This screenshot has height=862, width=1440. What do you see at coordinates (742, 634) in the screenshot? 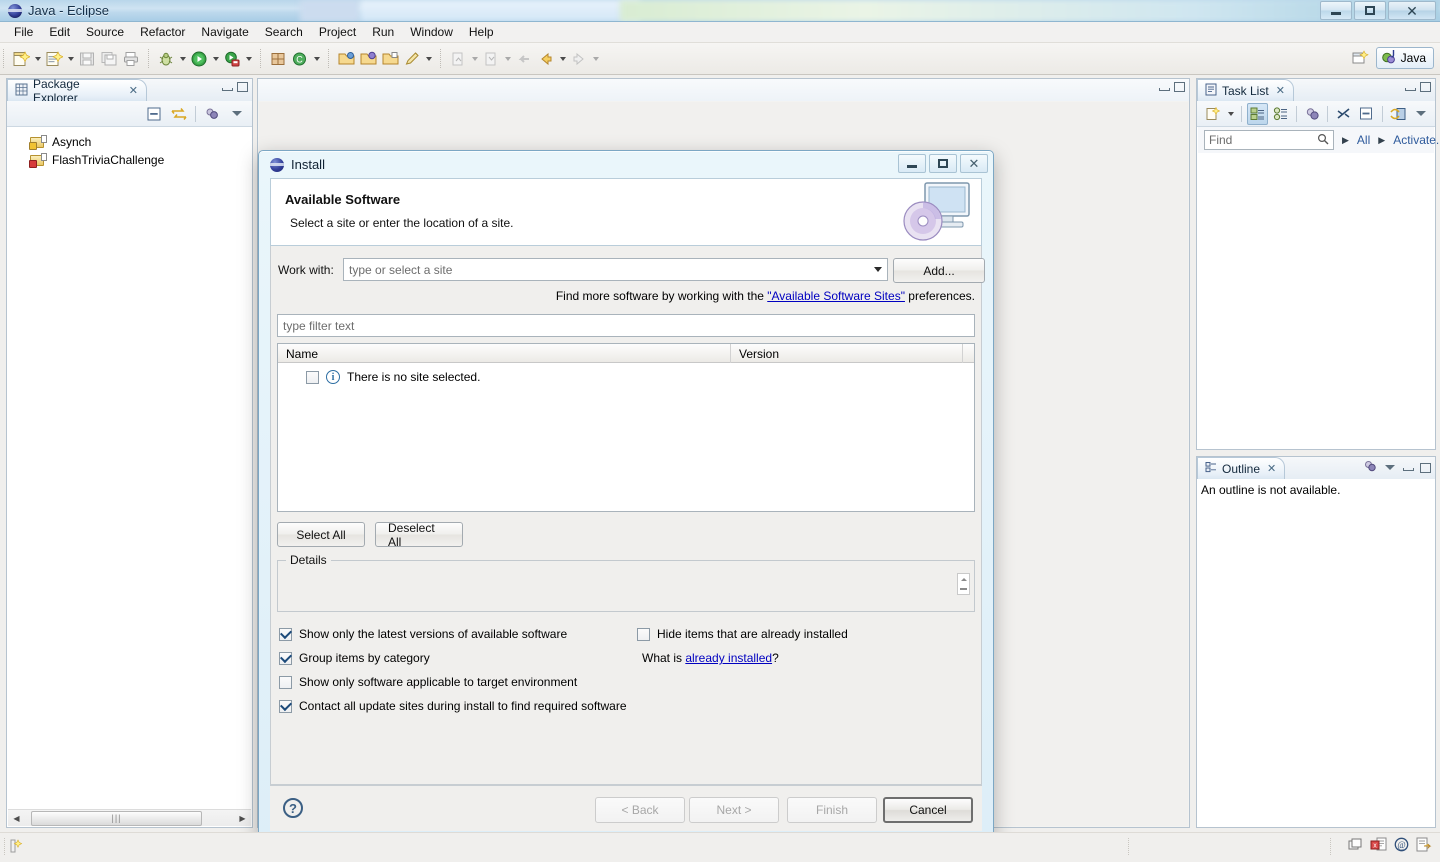
I see `option-hide-installed: Hide items that are already installed` at bounding box center [742, 634].